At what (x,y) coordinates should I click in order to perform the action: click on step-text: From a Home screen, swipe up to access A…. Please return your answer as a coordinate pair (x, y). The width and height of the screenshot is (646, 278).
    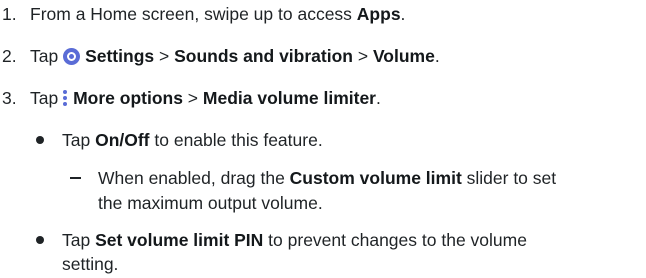
    Looking at the image, I should click on (218, 14).